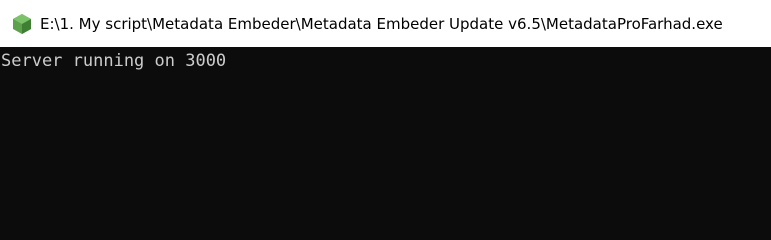  What do you see at coordinates (22, 24) in the screenshot?
I see `nodejs-hexagon-icon` at bounding box center [22, 24].